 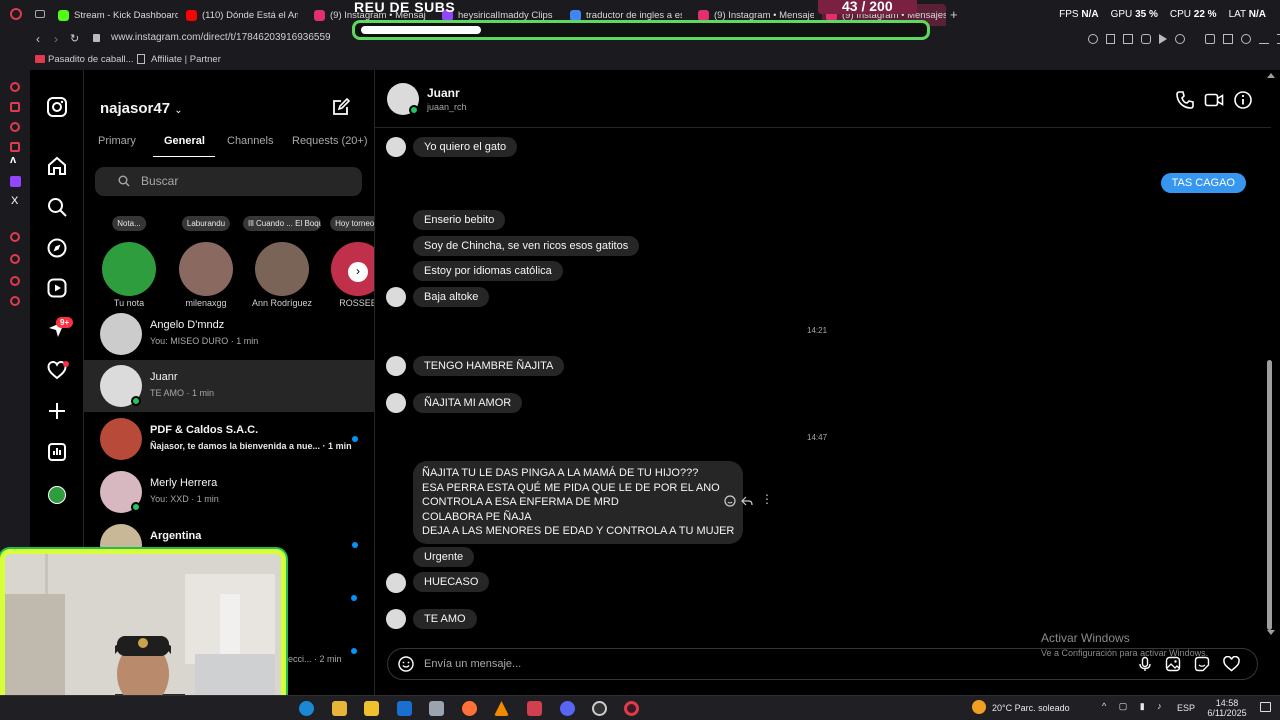 I want to click on new-message-icon, so click(x=341, y=107).